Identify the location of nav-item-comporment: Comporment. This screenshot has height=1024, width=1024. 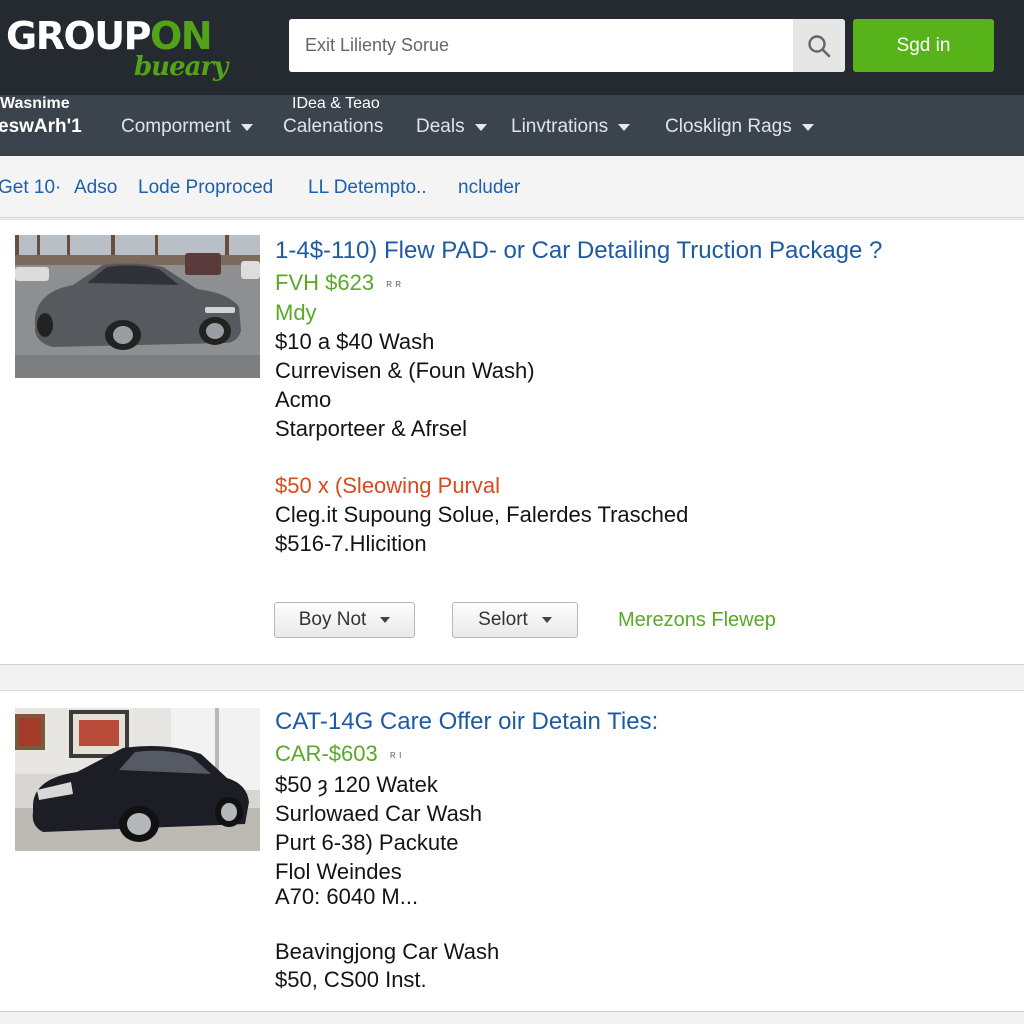
(187, 127).